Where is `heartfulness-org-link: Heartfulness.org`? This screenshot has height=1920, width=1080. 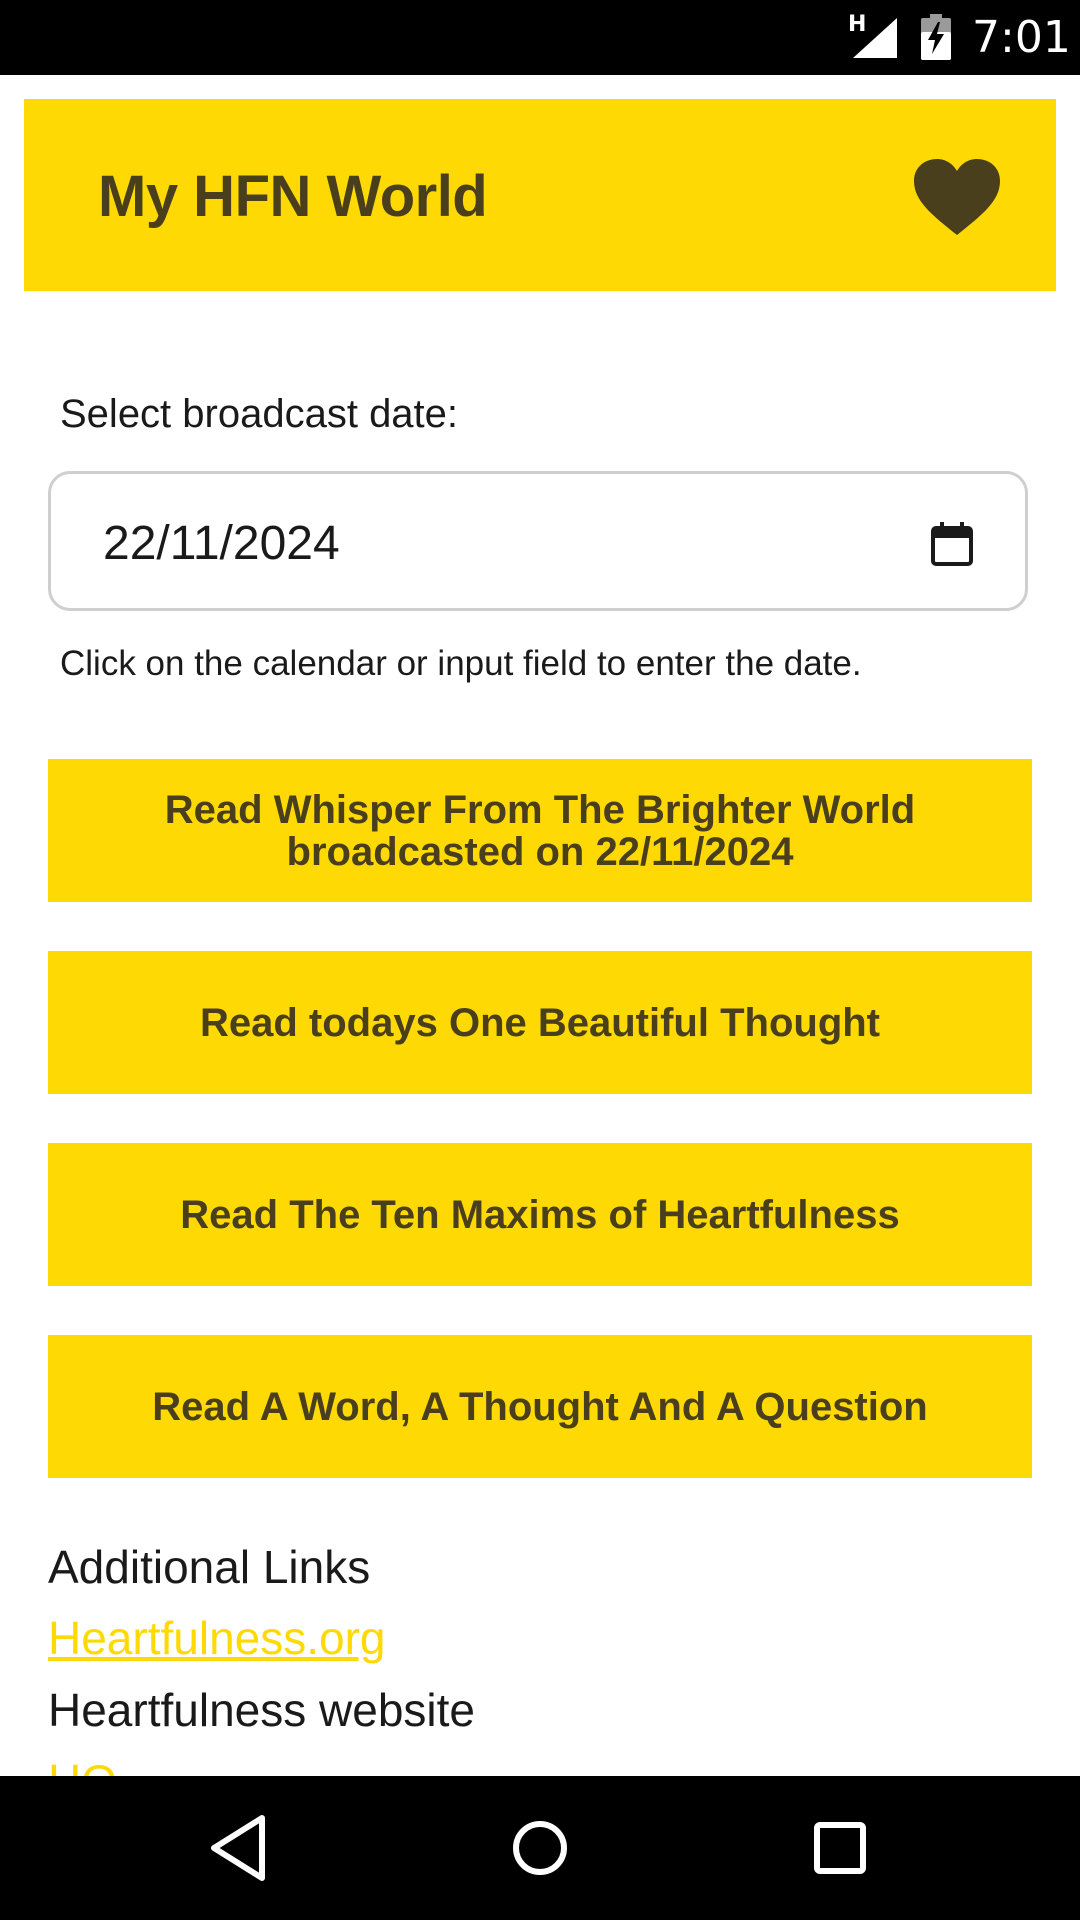
heartfulness-org-link: Heartfulness.org is located at coordinates (217, 1638).